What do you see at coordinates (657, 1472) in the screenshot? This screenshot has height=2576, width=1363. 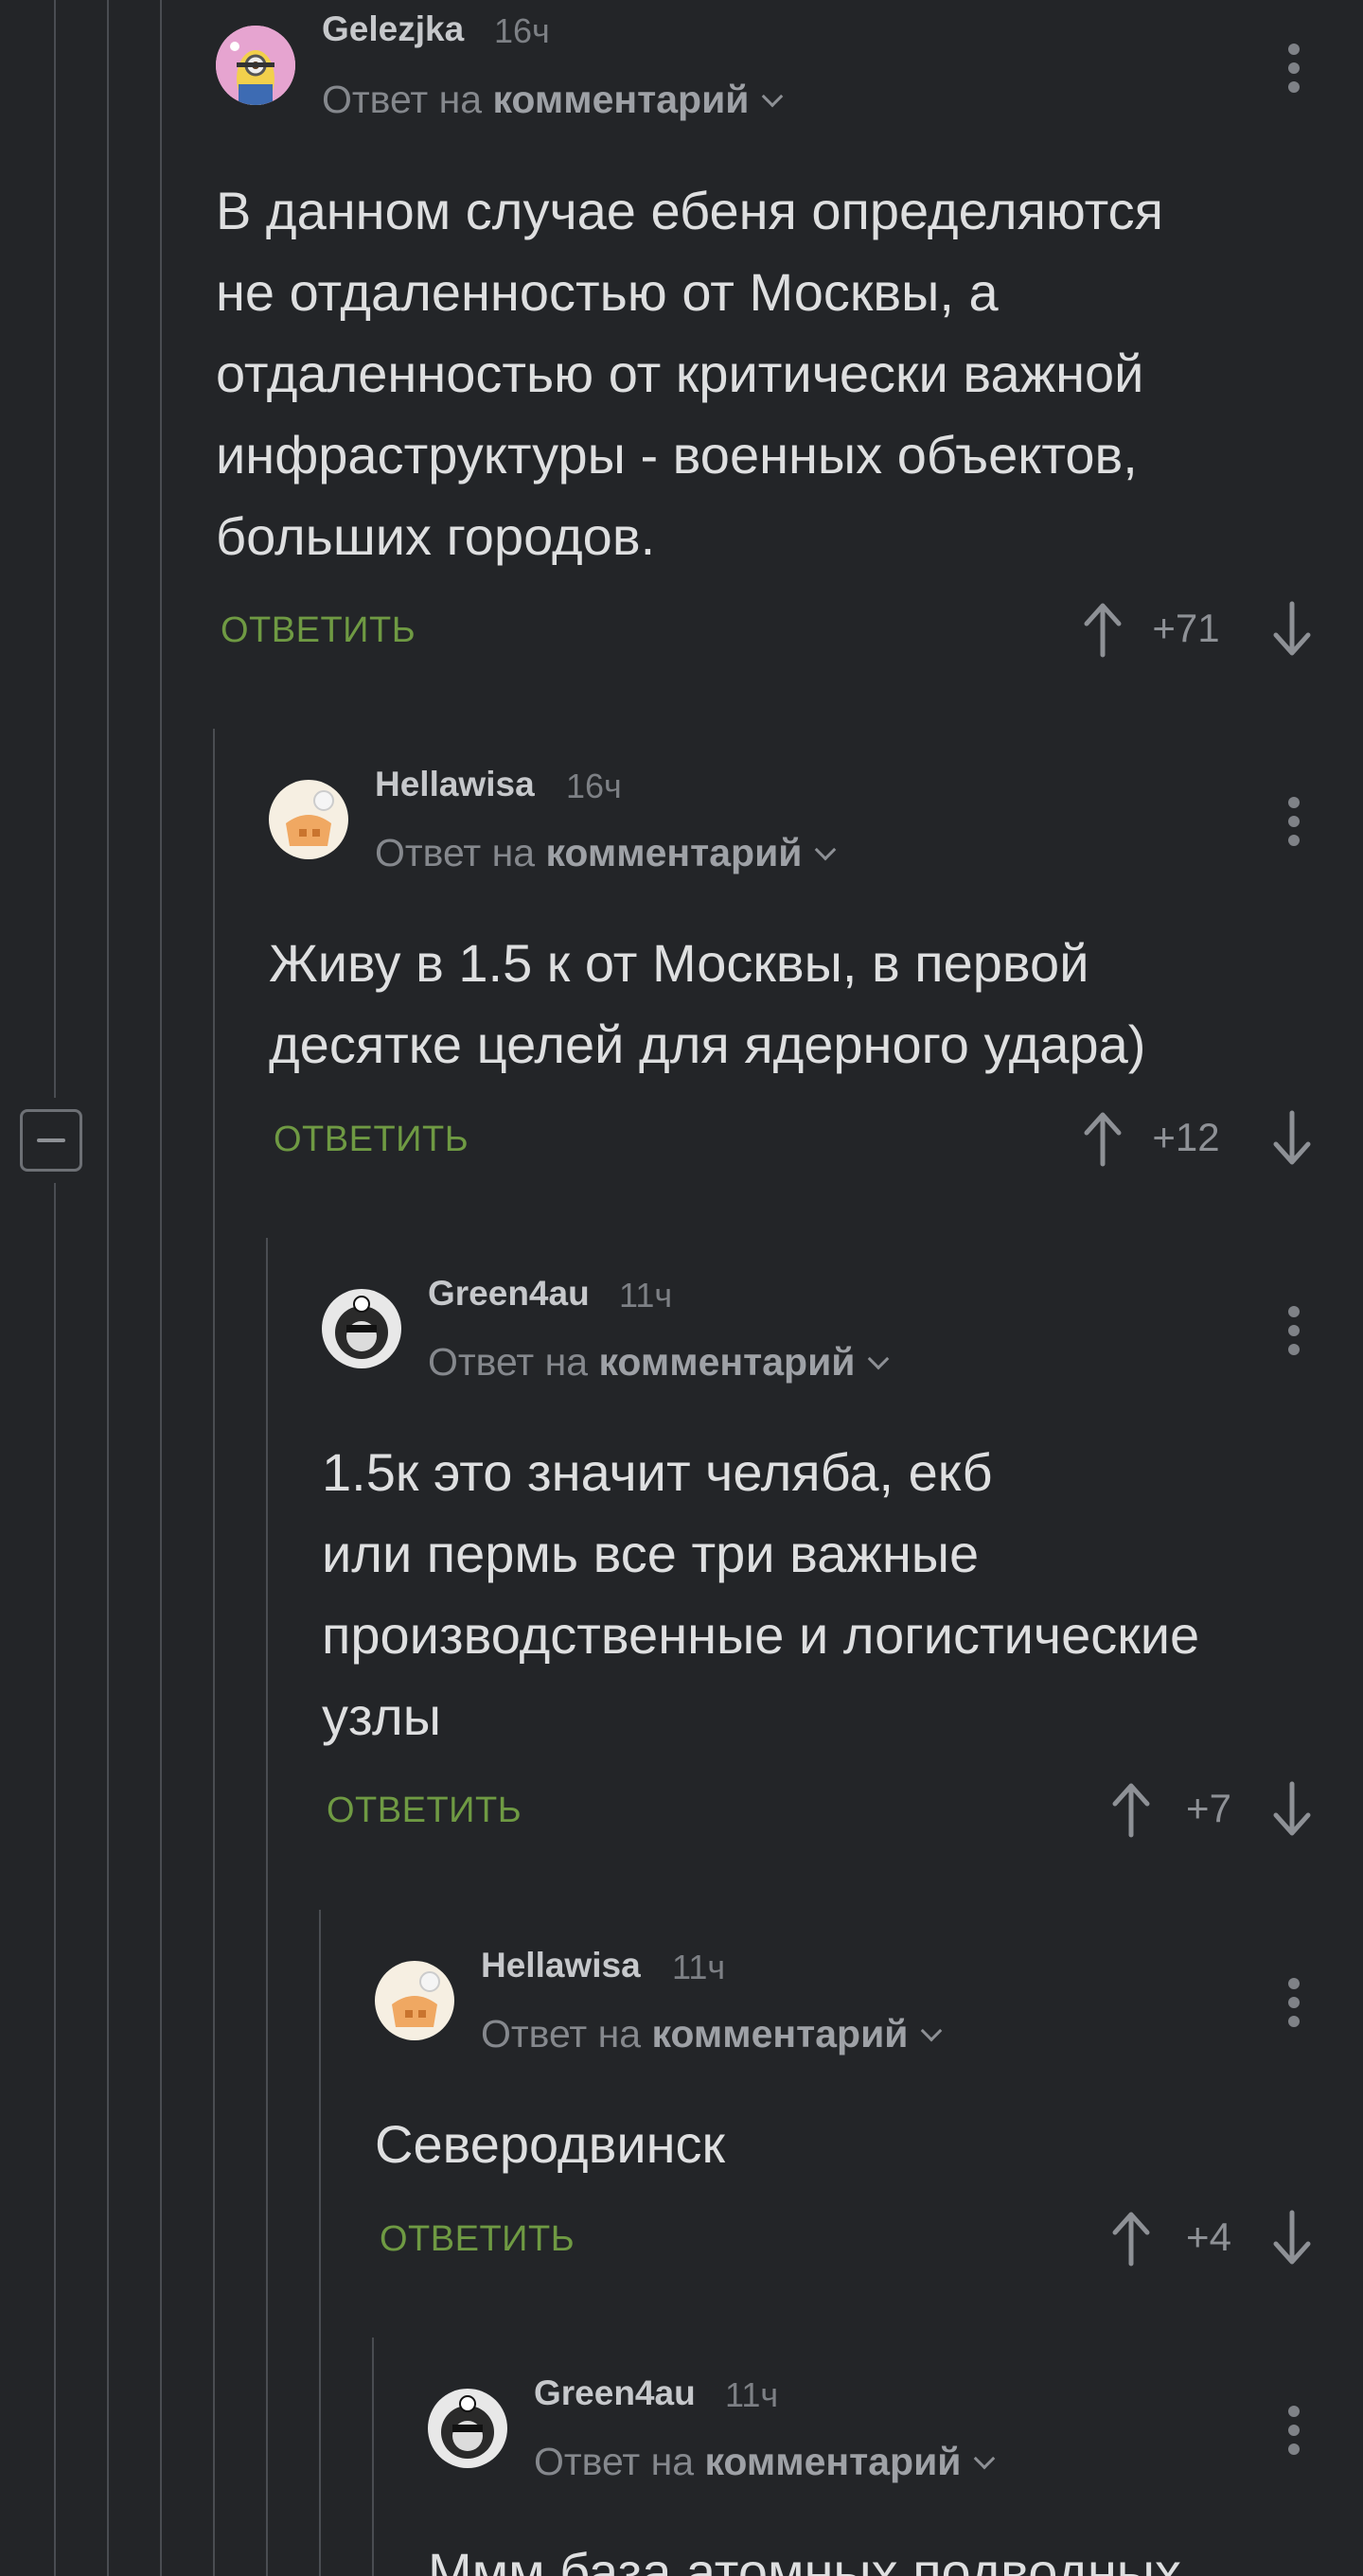 I see `comment-body-line: 1.5к это значит челяба, екб` at bounding box center [657, 1472].